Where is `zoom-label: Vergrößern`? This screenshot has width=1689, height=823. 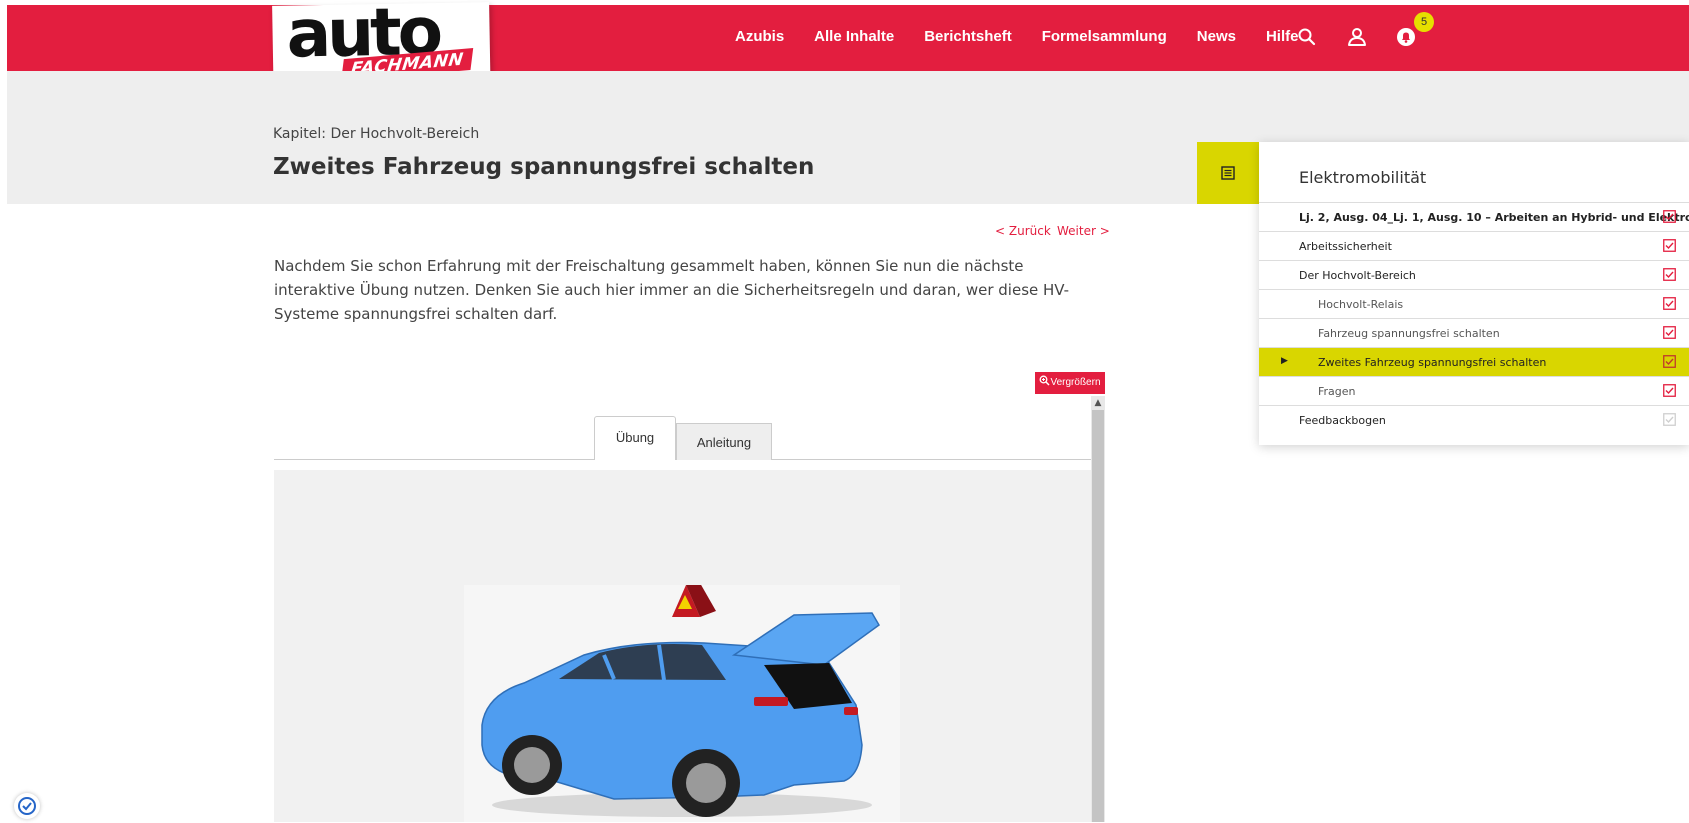
zoom-label: Vergrößern is located at coordinates (1075, 382).